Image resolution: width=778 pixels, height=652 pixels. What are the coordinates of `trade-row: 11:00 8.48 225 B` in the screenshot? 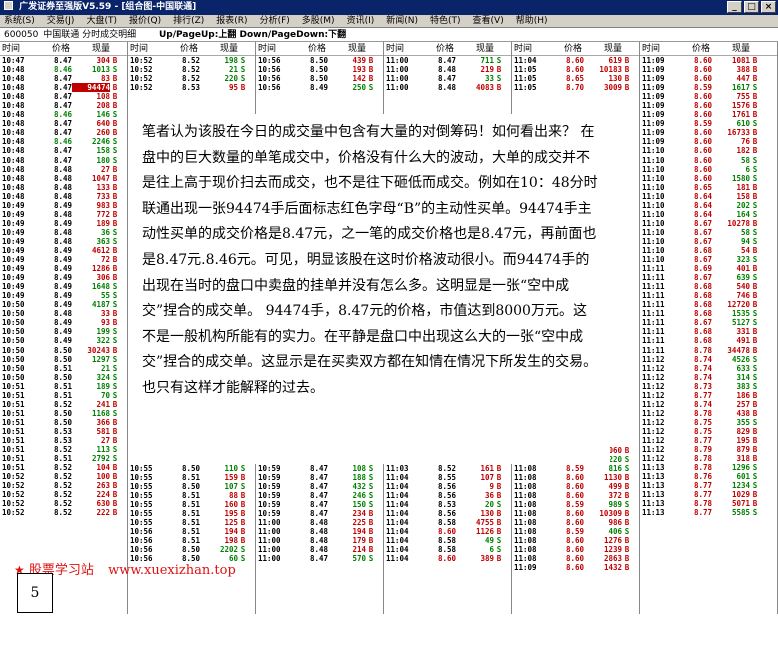 It's located at (316, 522).